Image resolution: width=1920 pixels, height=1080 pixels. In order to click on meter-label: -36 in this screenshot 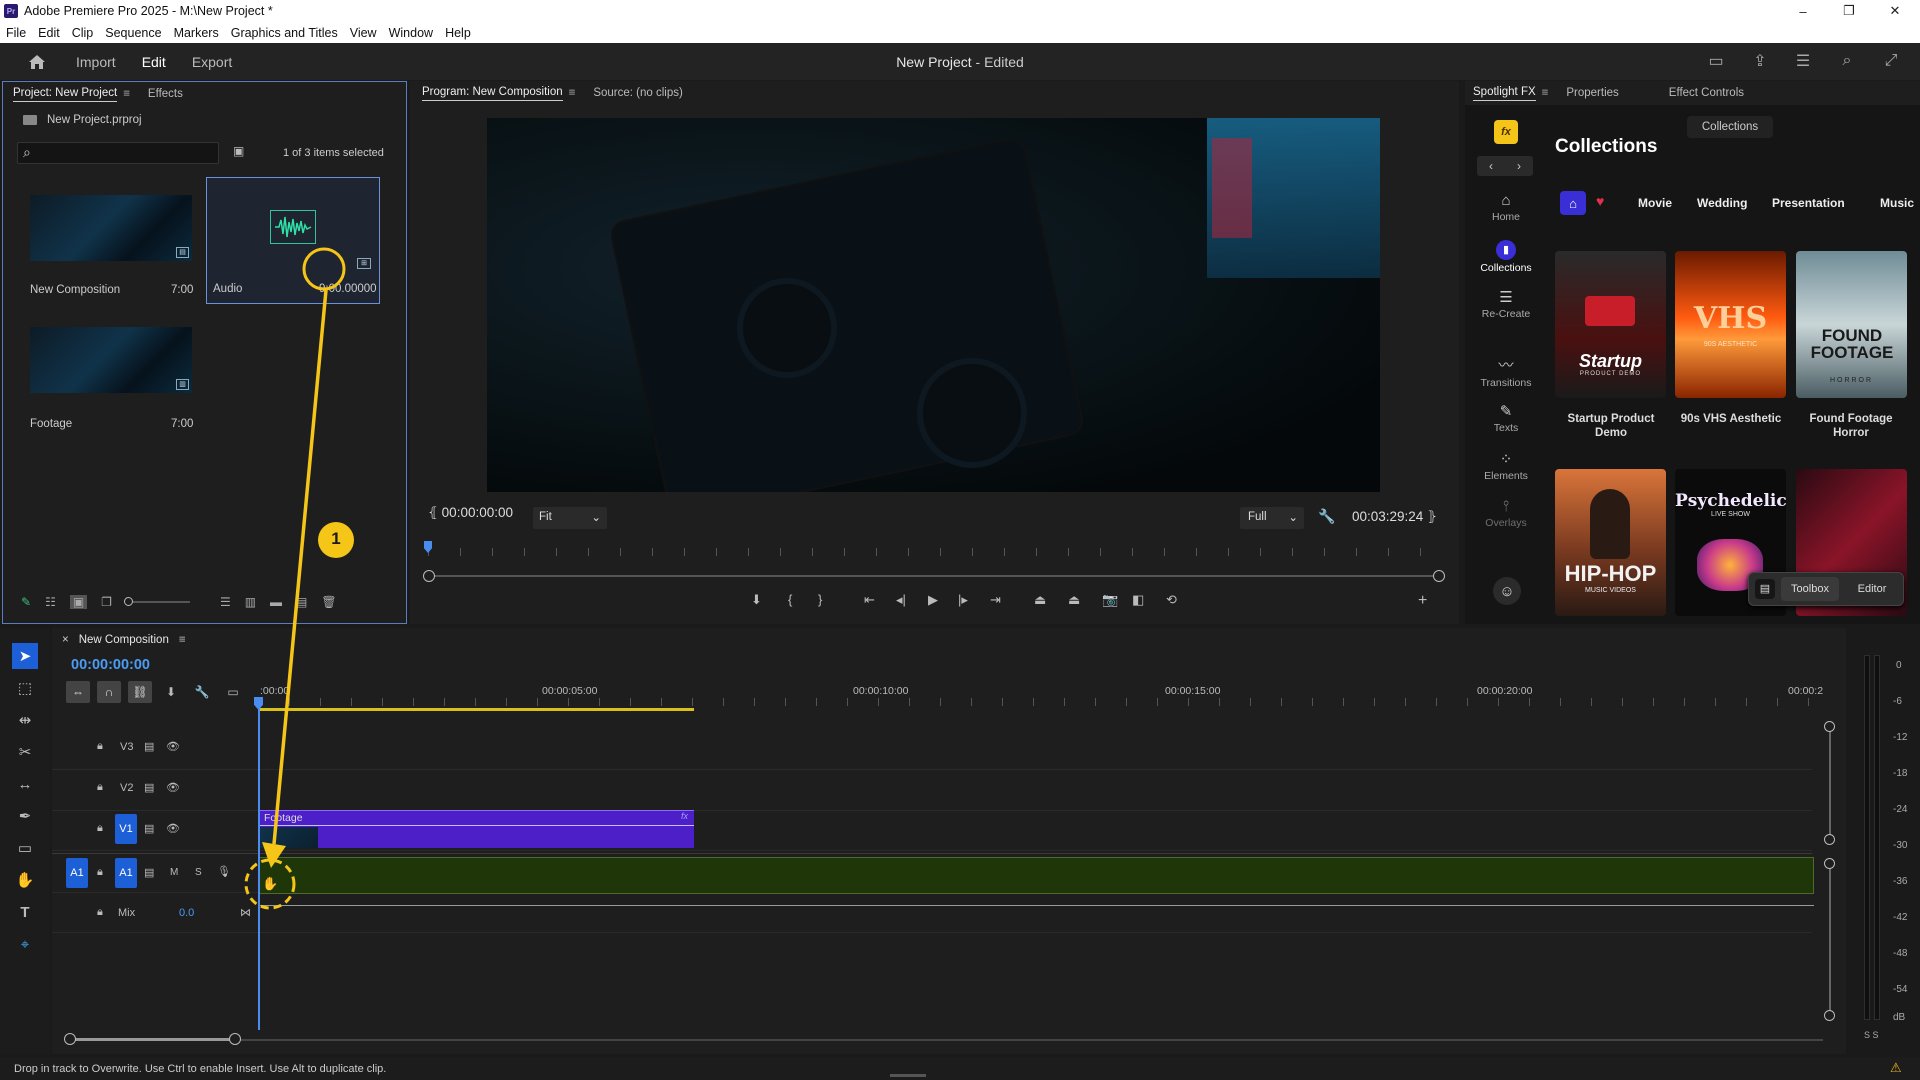, I will do `click(1900, 881)`.